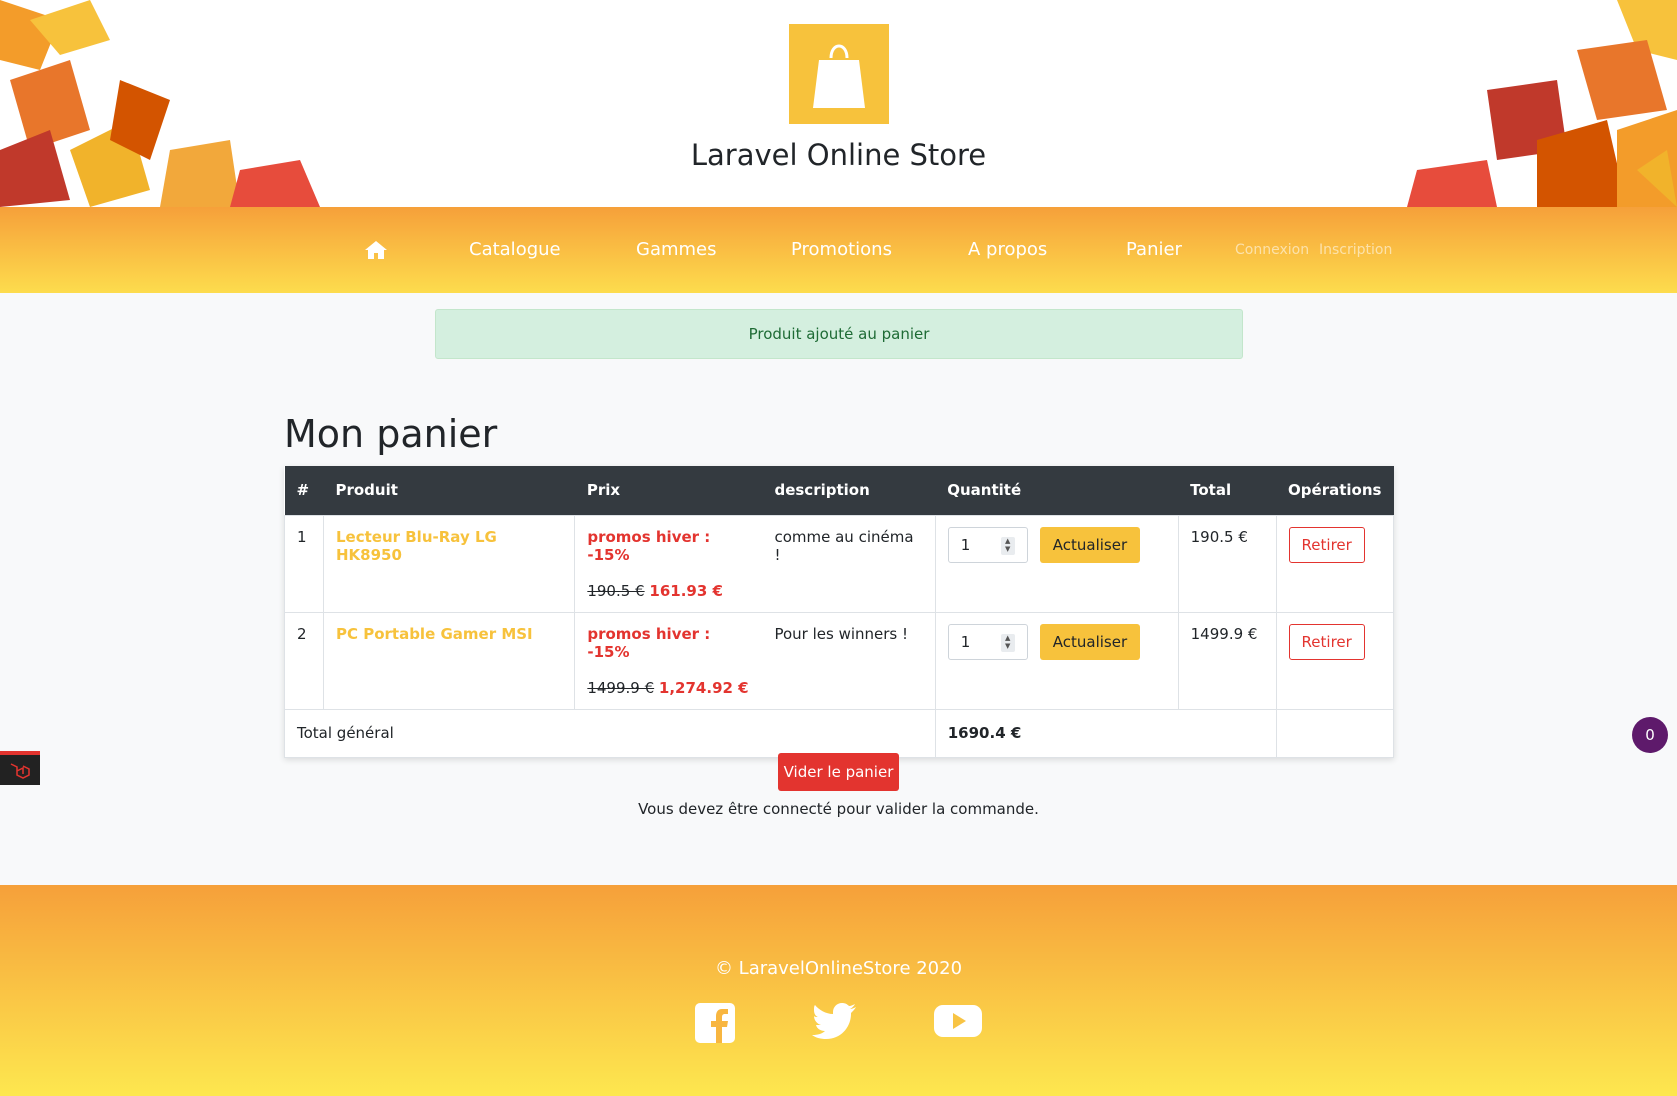  Describe the element at coordinates (1057, 490) in the screenshot. I see `column-header: Quantité` at that location.